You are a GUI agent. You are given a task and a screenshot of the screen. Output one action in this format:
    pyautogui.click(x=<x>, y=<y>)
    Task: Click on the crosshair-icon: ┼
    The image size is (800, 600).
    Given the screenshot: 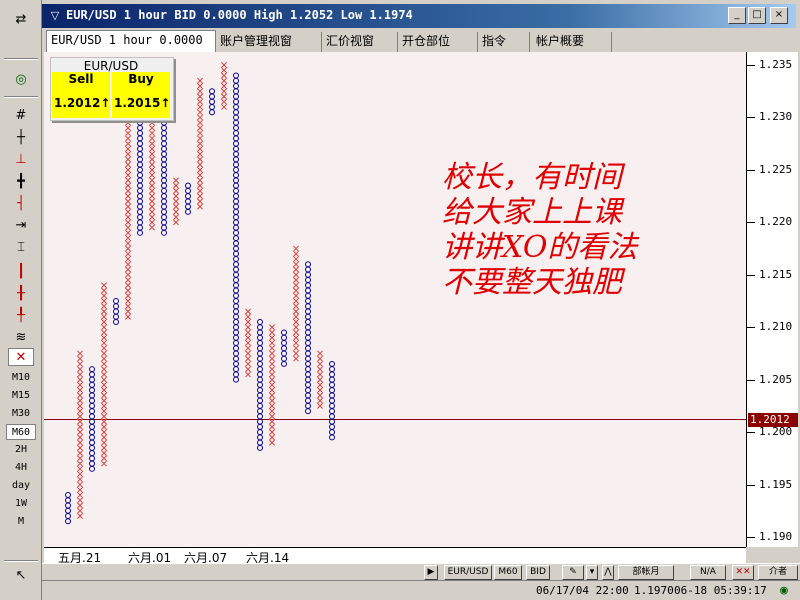 What is the action you would take?
    pyautogui.click(x=21, y=137)
    